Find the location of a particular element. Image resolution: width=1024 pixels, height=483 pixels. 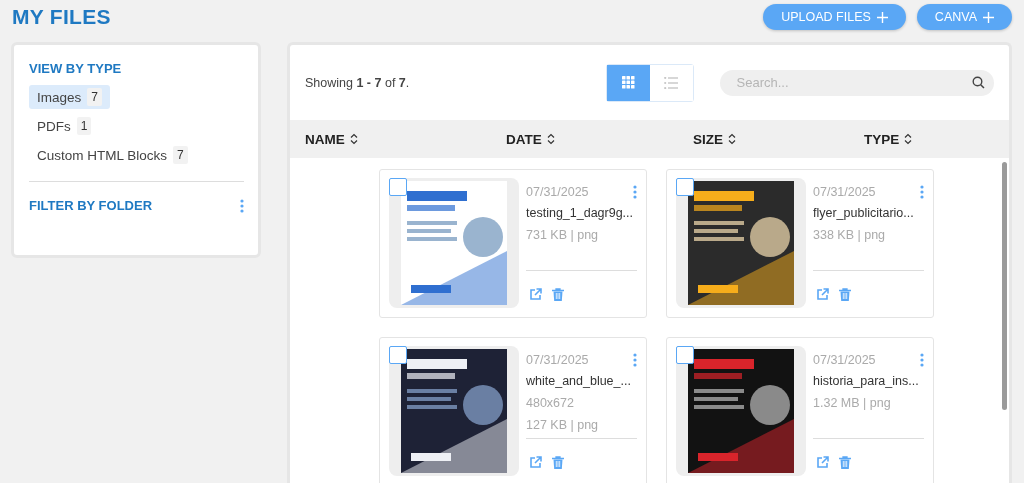

column-header: SIZE is located at coordinates (708, 139).